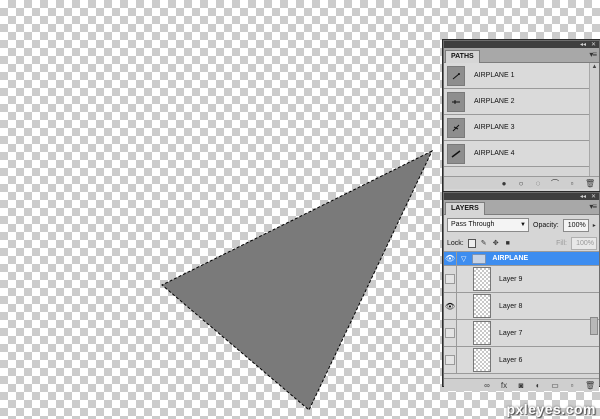 The width and height of the screenshot is (600, 419). I want to click on lock-row: Lock: ✎ ✥ ■ Fill: 100%, so click(521, 243).